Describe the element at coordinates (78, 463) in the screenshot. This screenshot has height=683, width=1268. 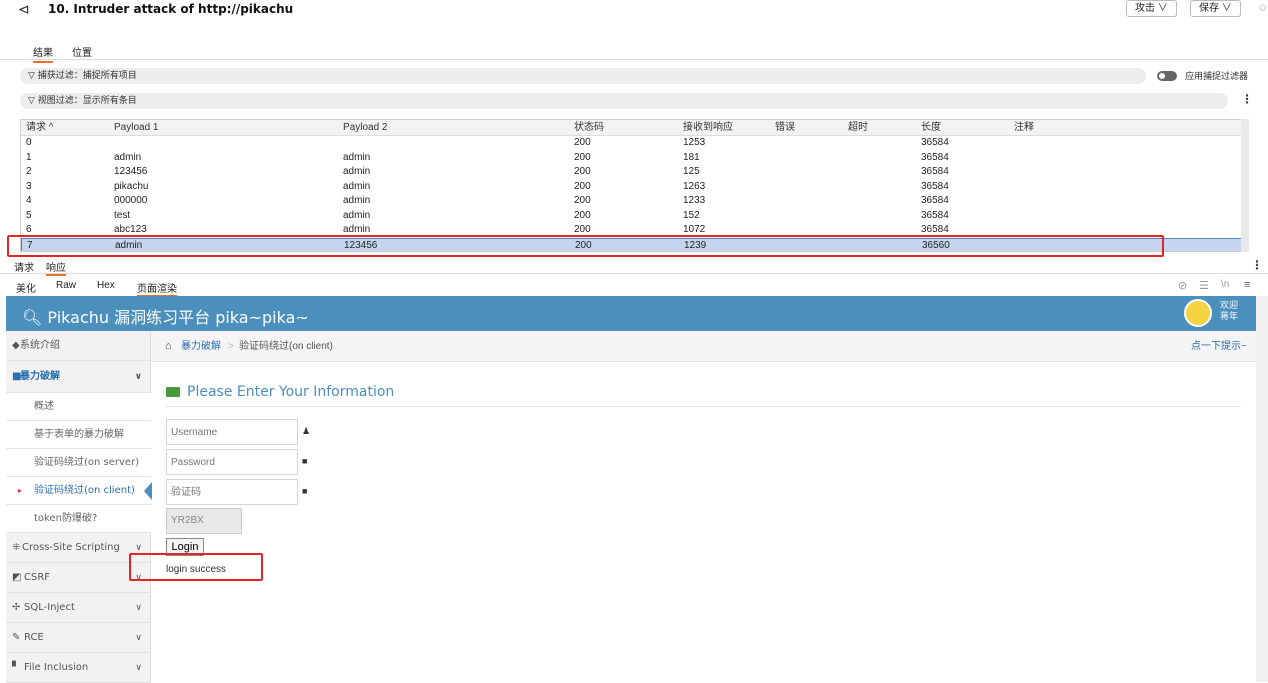
I see `sidebar-sub-captcha-server: 验证码绕过(on server)` at that location.